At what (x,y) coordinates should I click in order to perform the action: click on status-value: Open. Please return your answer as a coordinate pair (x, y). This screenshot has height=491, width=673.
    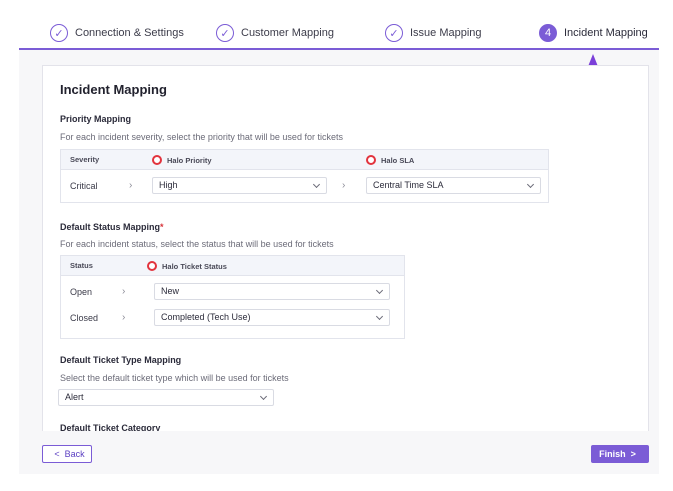
    Looking at the image, I should click on (81, 292).